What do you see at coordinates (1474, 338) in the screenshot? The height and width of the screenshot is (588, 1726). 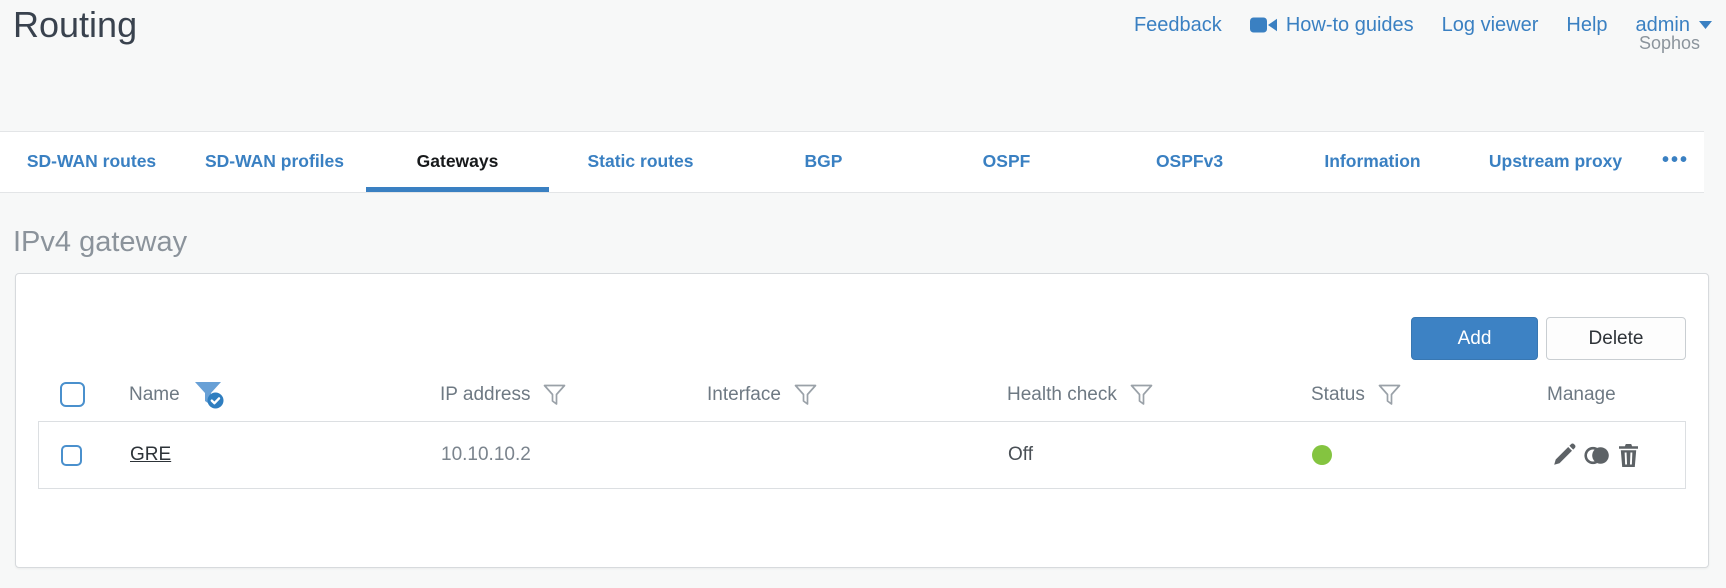 I see `add-button: Add` at bounding box center [1474, 338].